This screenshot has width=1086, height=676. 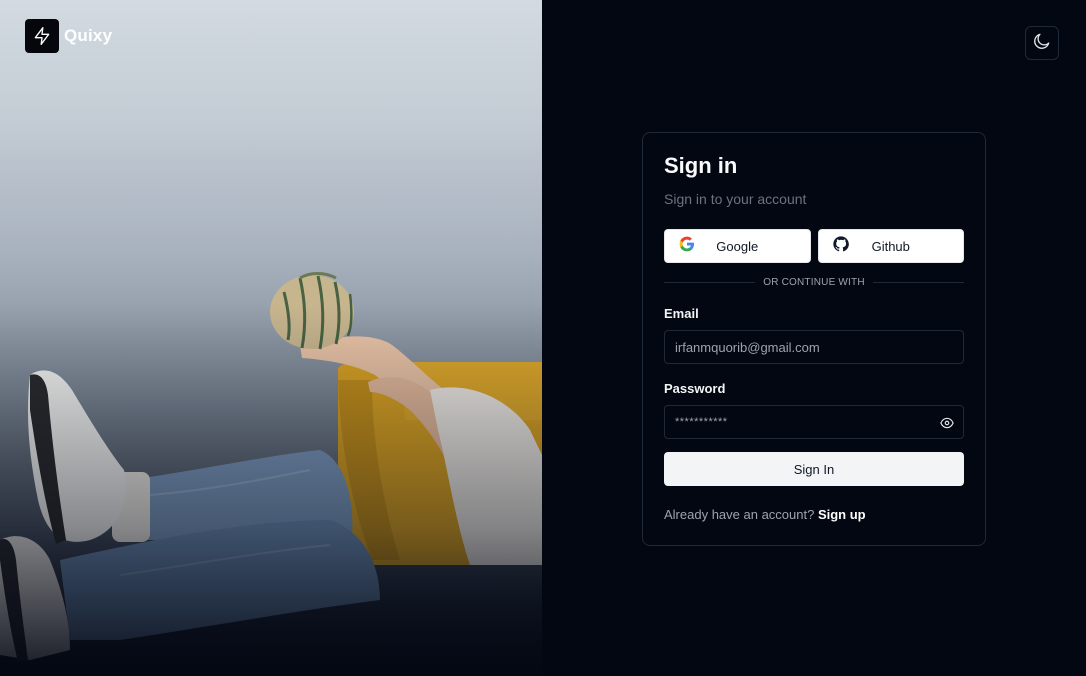 I want to click on divider-line-right, so click(x=918, y=282).